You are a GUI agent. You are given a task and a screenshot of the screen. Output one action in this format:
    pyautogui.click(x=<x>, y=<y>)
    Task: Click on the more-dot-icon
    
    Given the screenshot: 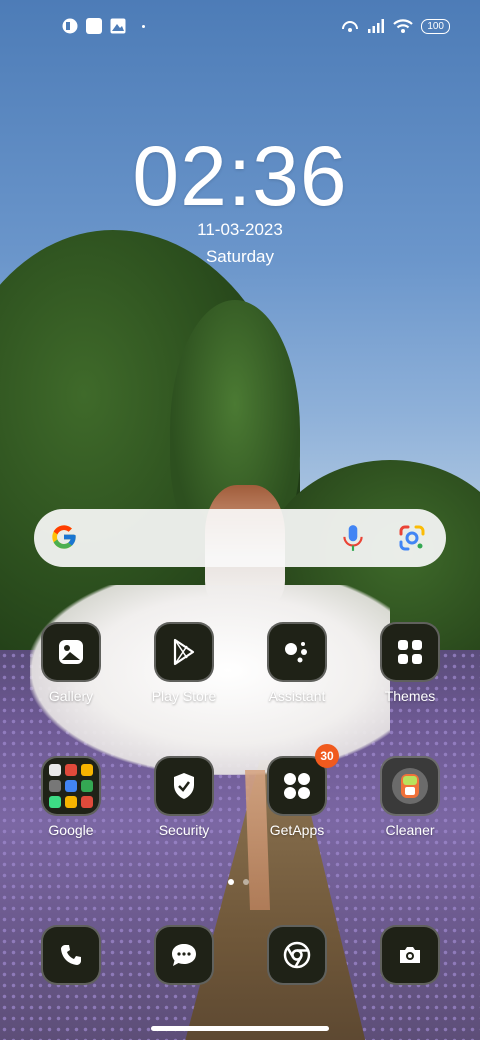 What is the action you would take?
    pyautogui.click(x=143, y=26)
    